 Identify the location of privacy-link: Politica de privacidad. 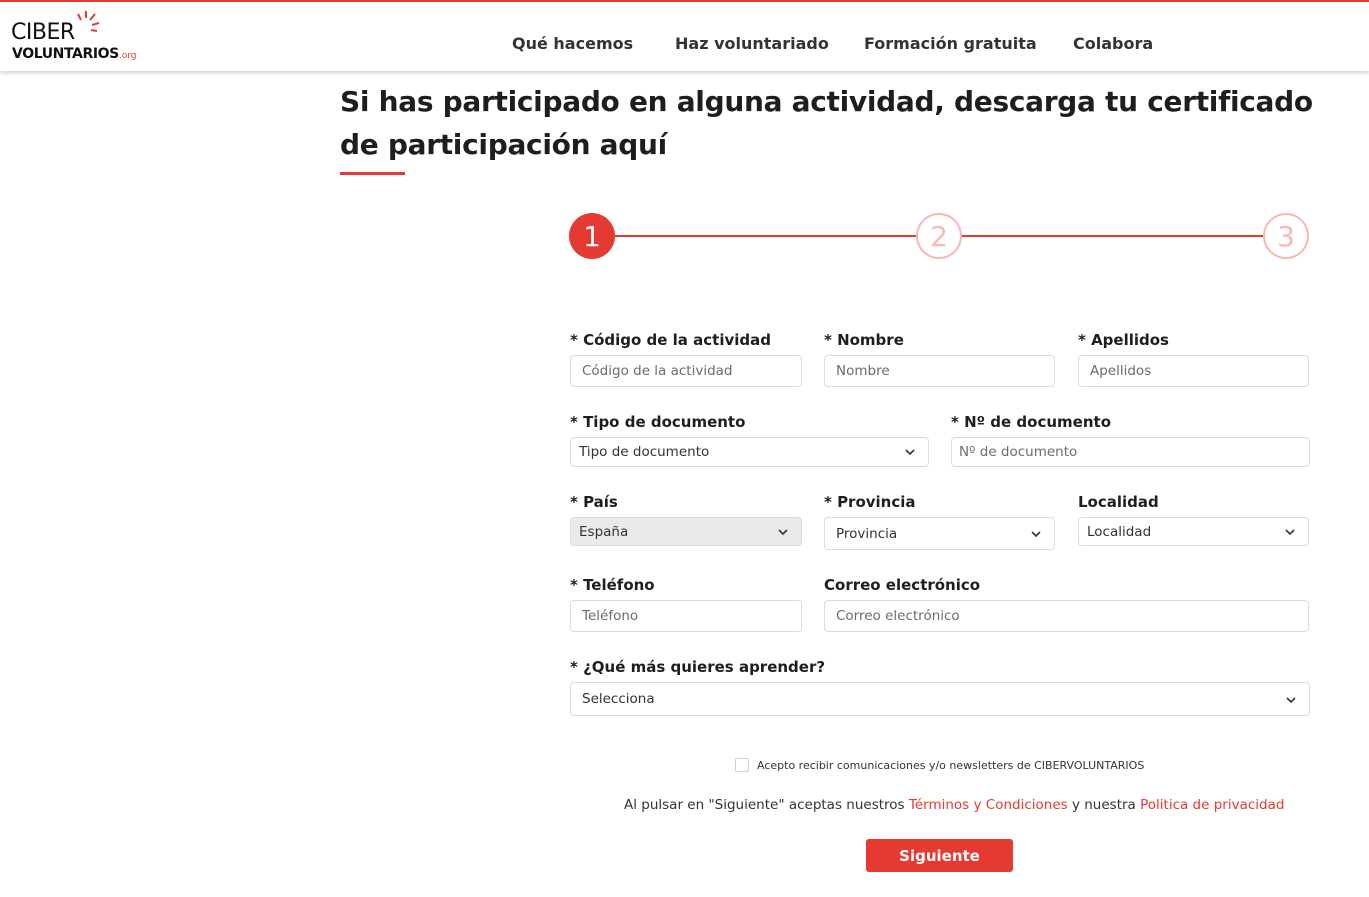
(1212, 805).